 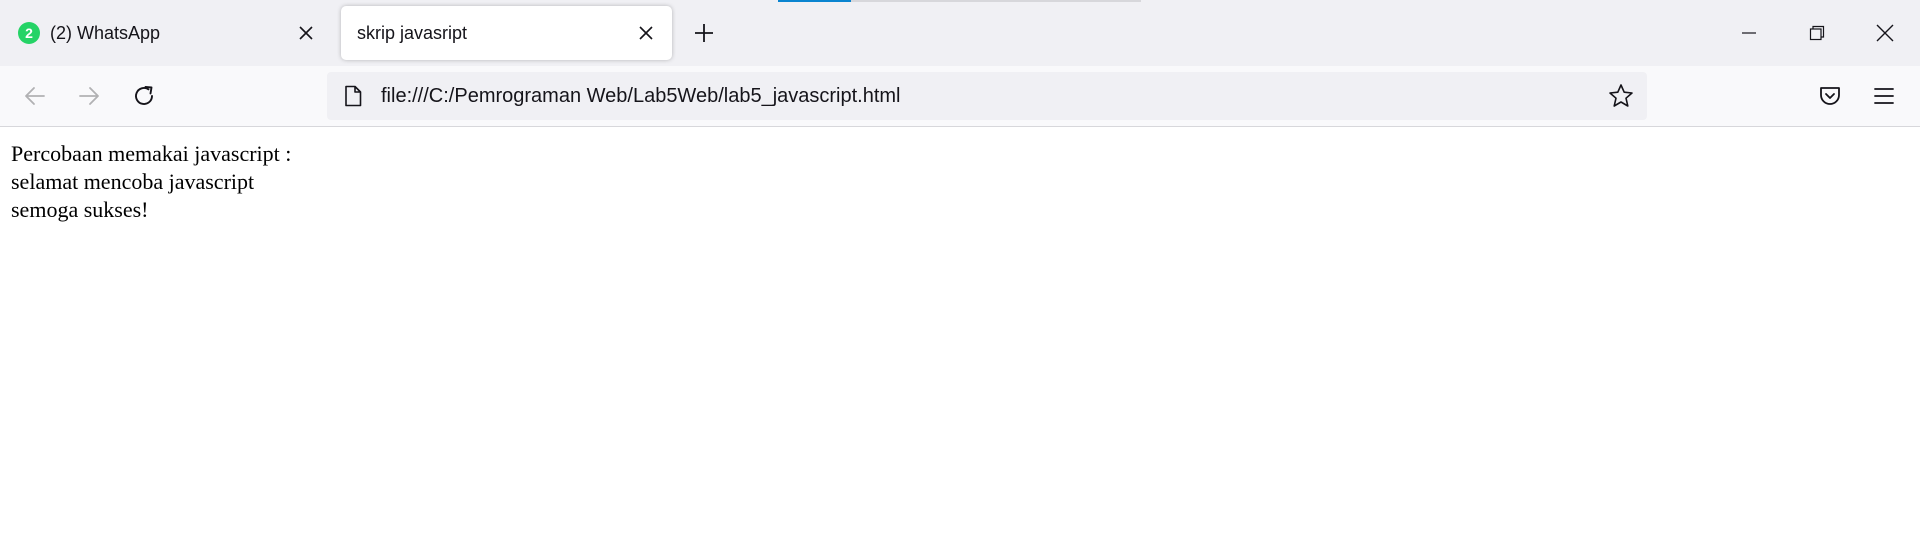 What do you see at coordinates (105, 32) in the screenshot?
I see `tab-title: (2) WhatsApp` at bounding box center [105, 32].